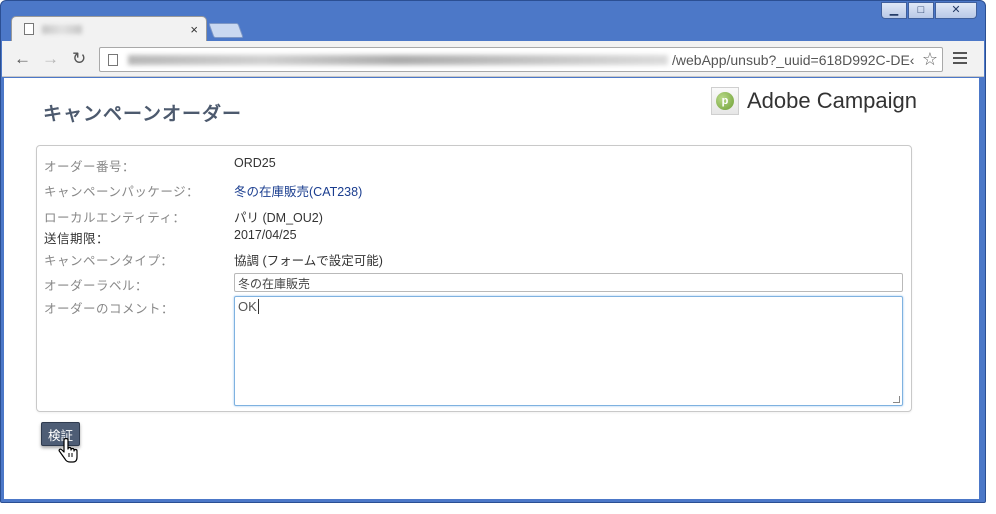 This screenshot has height=514, width=996. I want to click on browser-tab: ×, so click(109, 28).